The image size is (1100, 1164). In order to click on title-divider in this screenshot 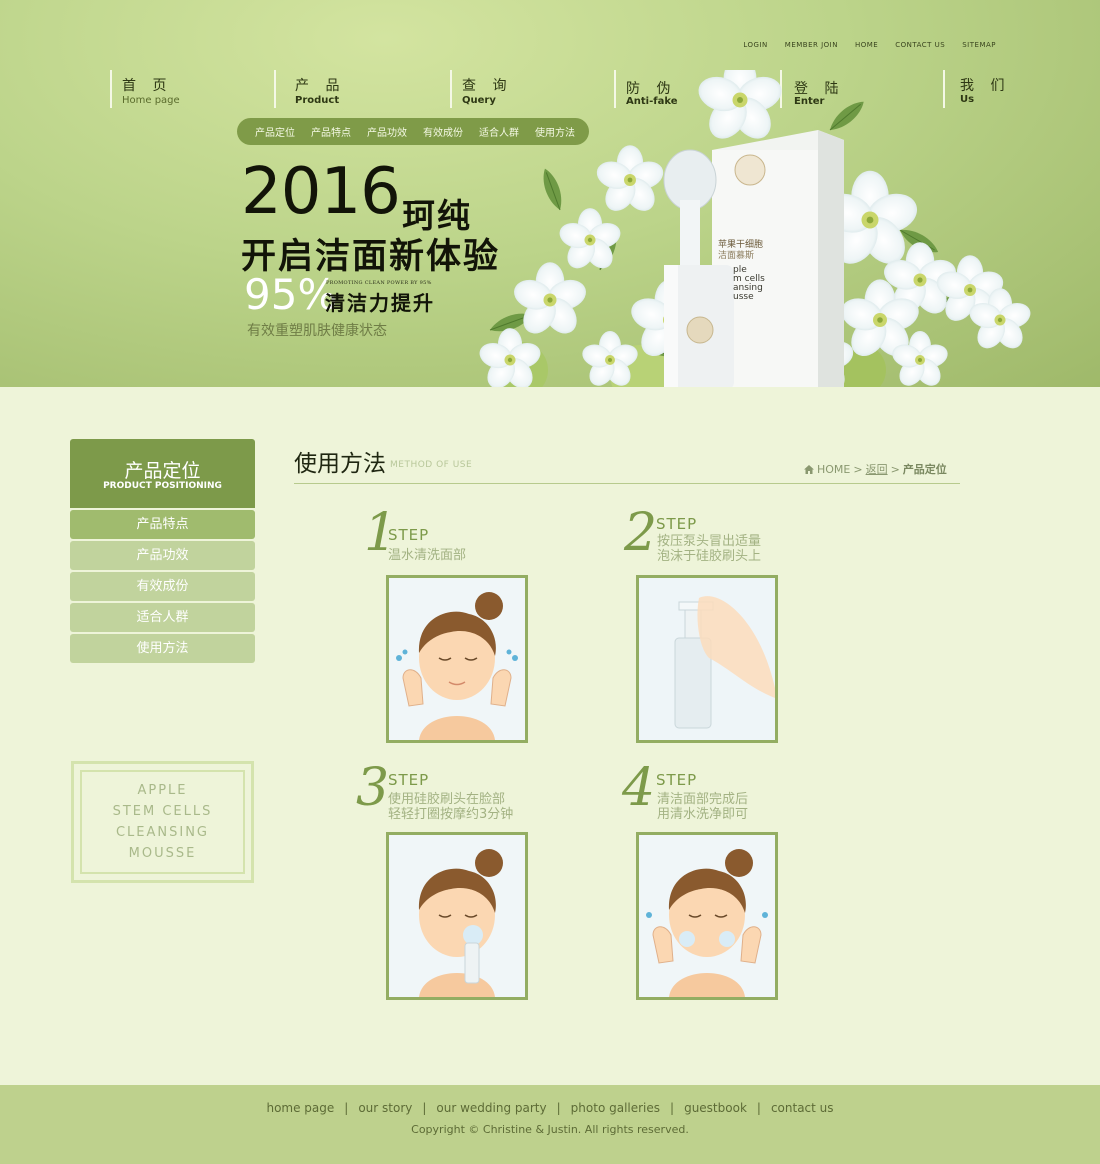, I will do `click(627, 483)`.